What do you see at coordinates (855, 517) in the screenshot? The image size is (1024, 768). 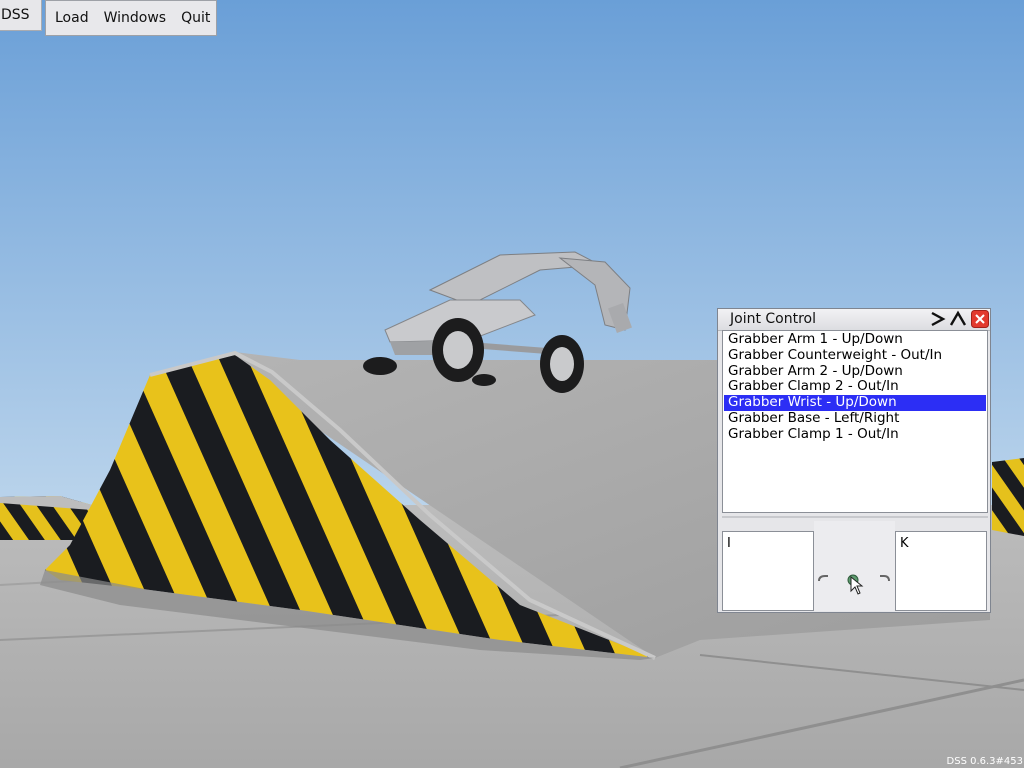 I see `divider` at bounding box center [855, 517].